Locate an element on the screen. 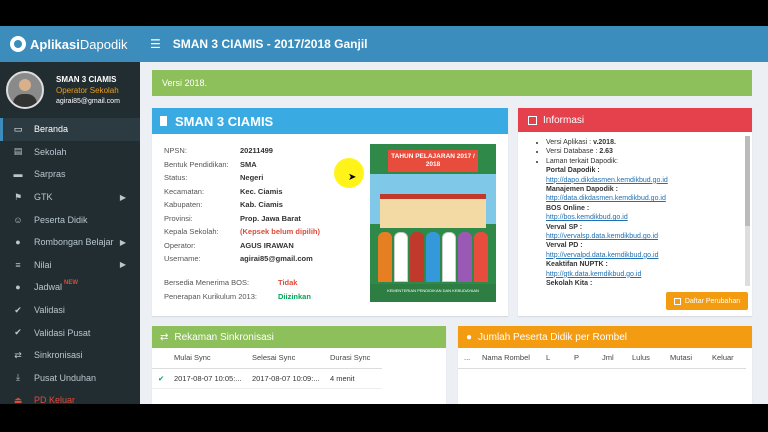  truck-icon: ▬ is located at coordinates (18, 174).